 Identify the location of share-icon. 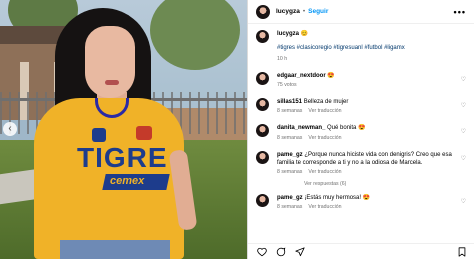
(299, 251).